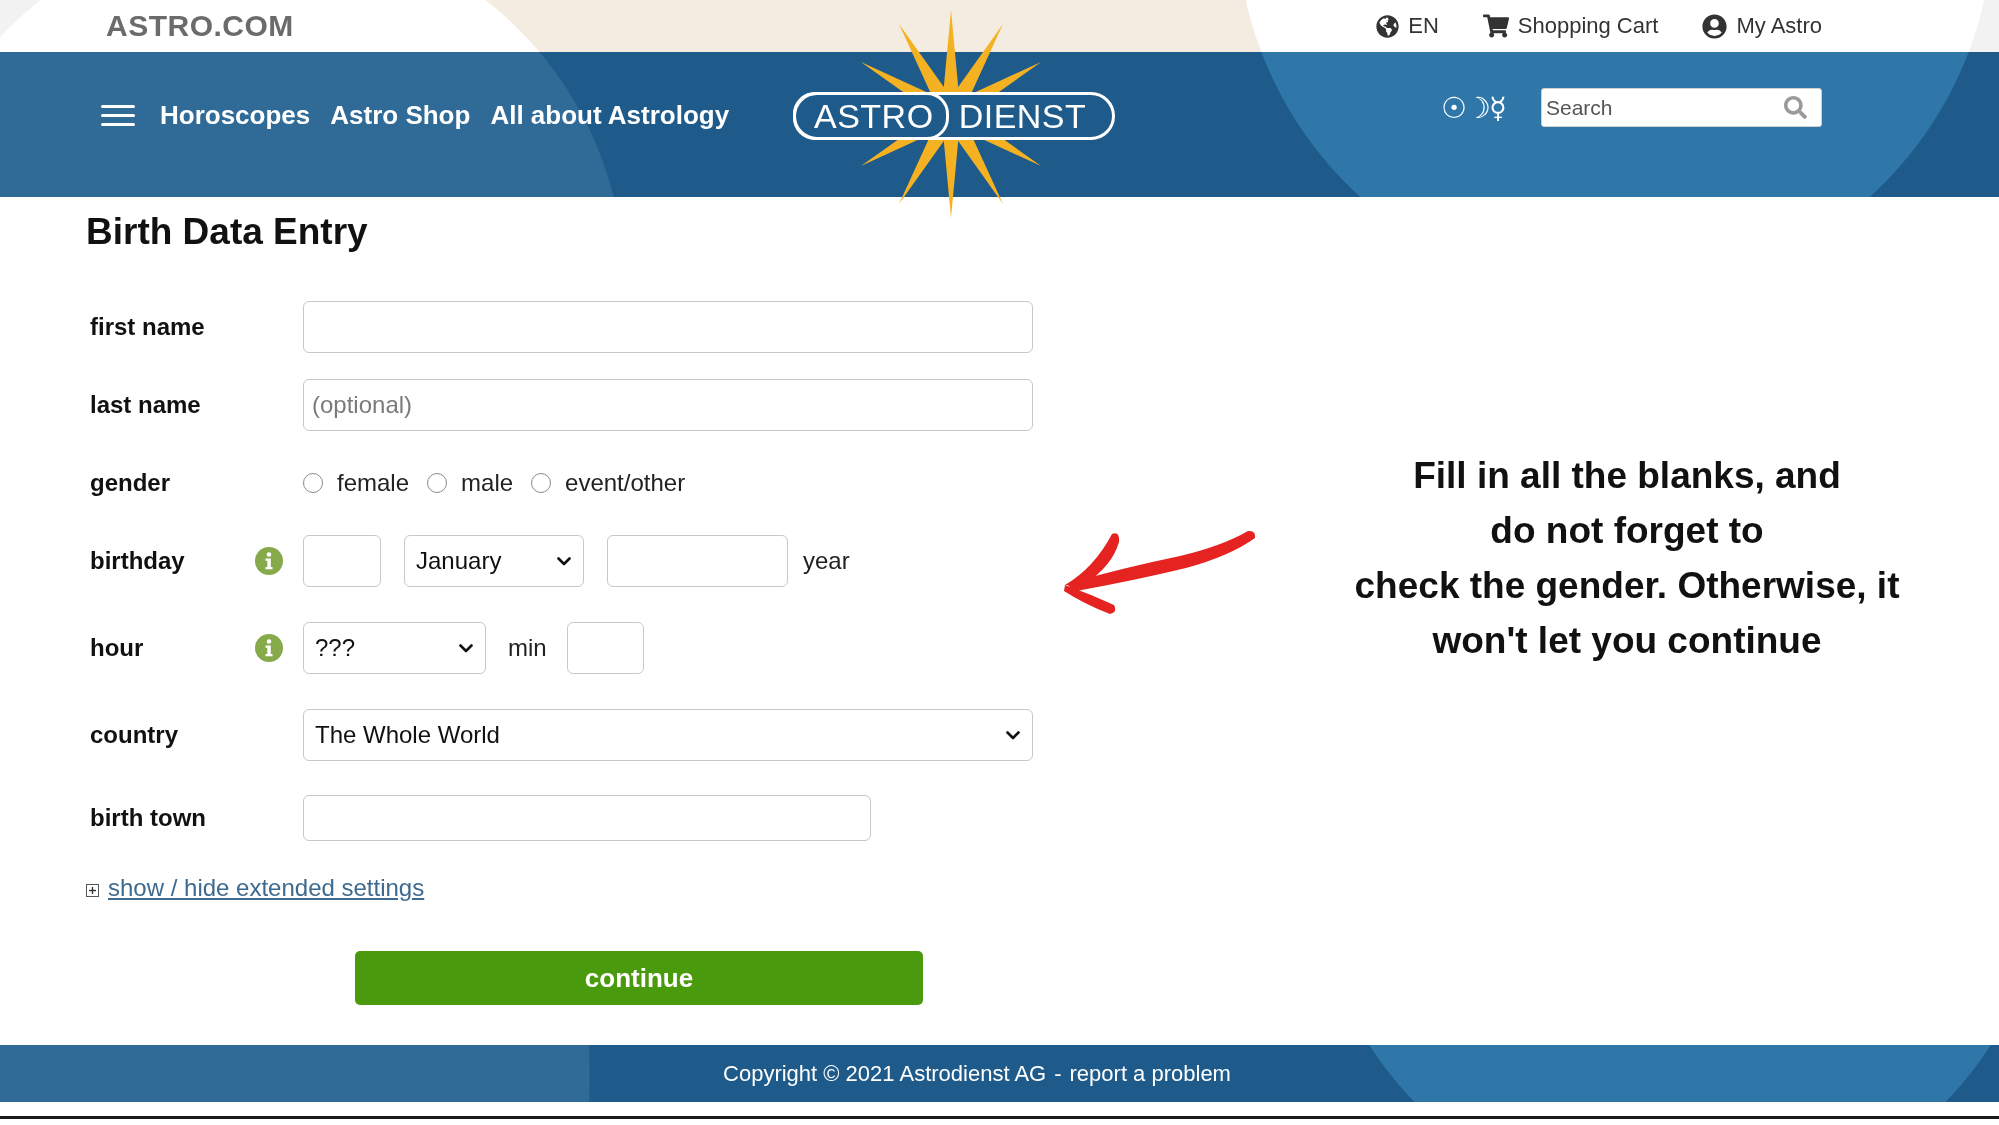 The image size is (1999, 1125). Describe the element at coordinates (266, 888) in the screenshot. I see `settings-toggle-link: show / hide extended settings` at that location.